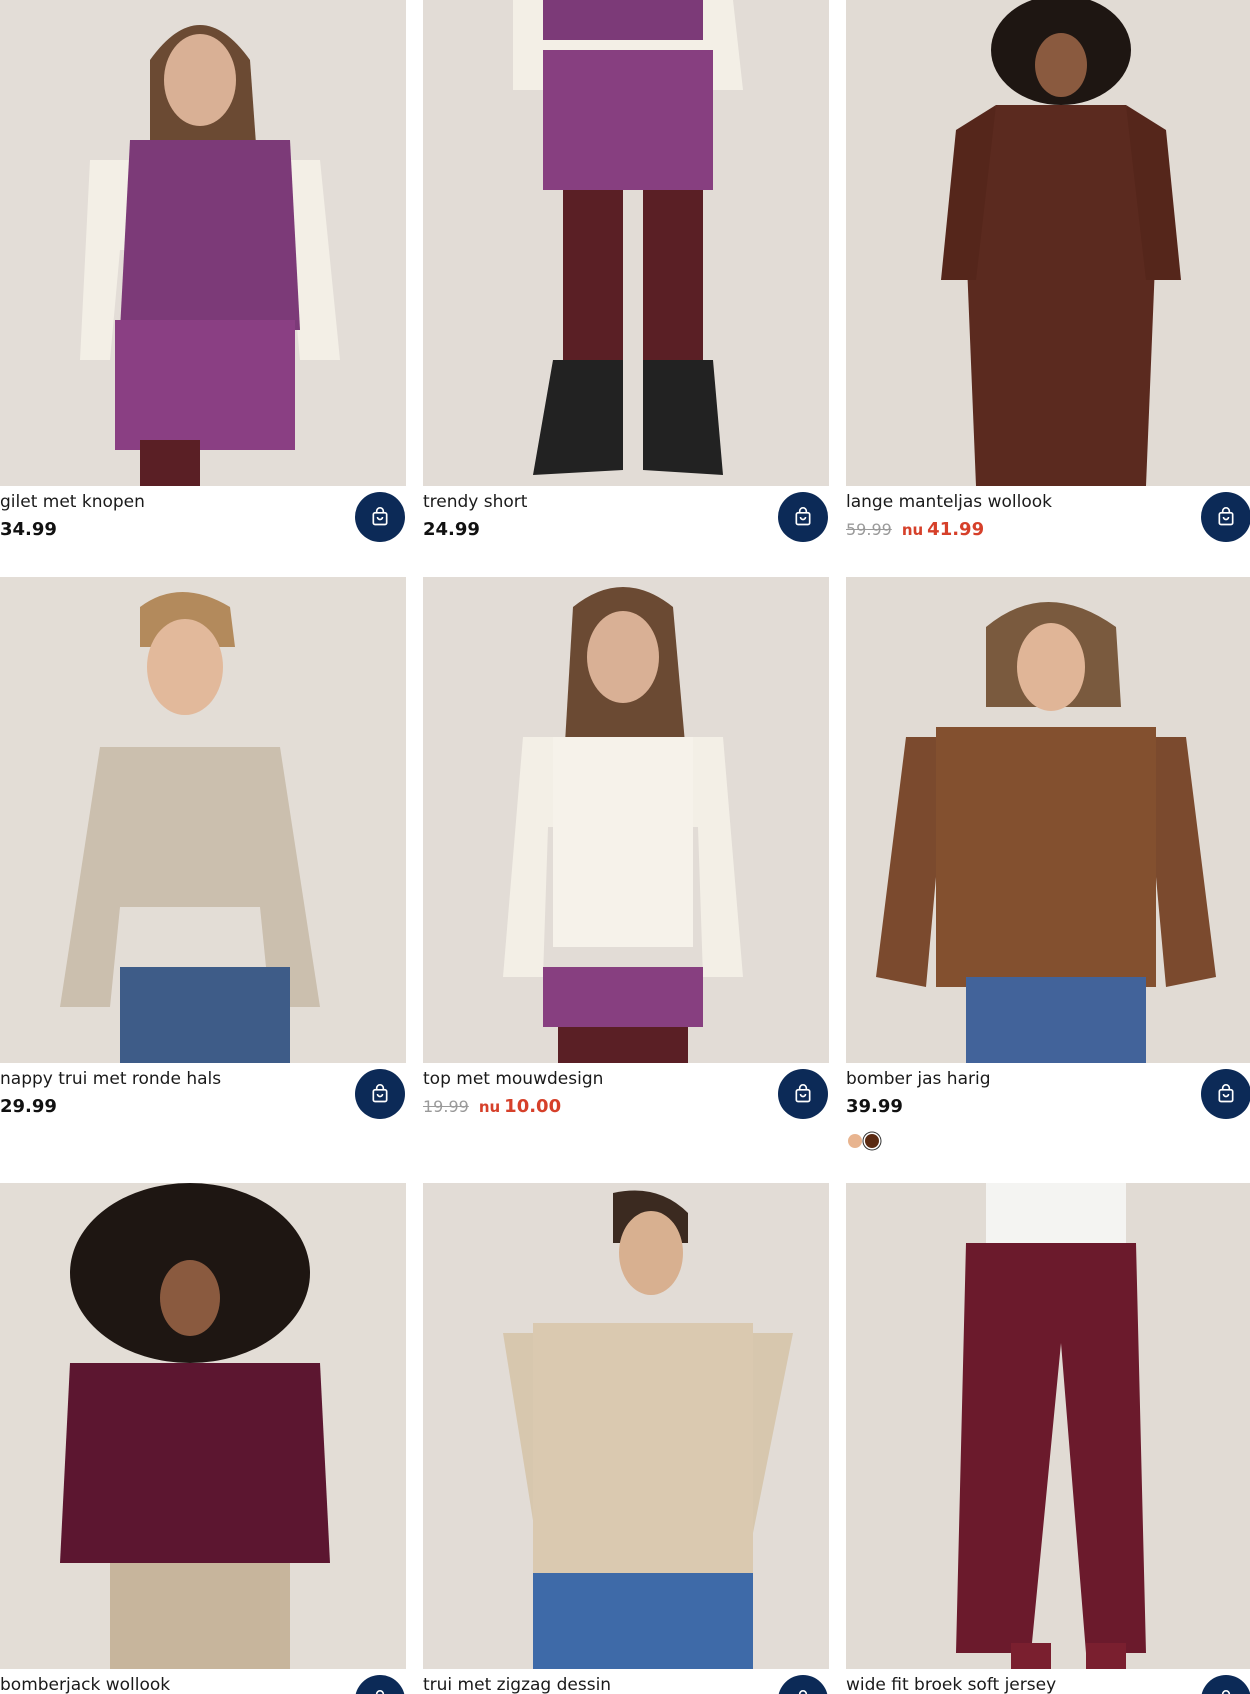 This screenshot has height=1694, width=1250. What do you see at coordinates (956, 529) in the screenshot?
I see `sale-price: 41.99` at bounding box center [956, 529].